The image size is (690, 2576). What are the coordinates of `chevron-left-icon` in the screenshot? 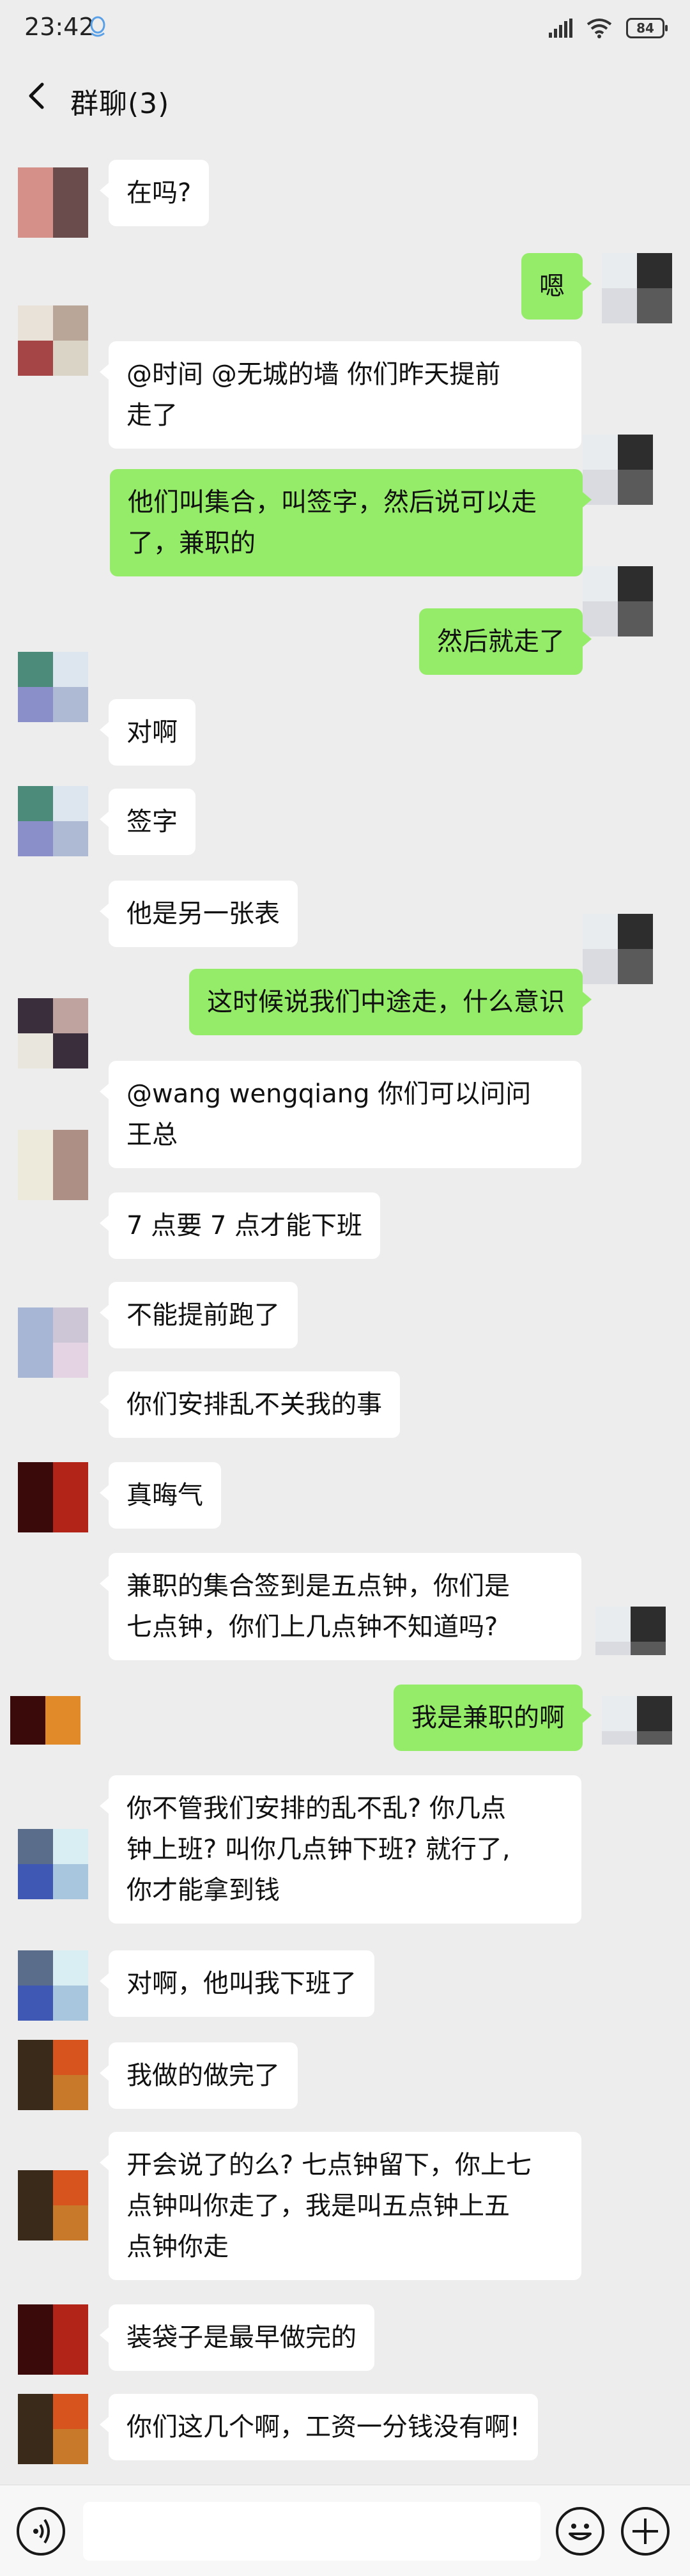 It's located at (38, 96).